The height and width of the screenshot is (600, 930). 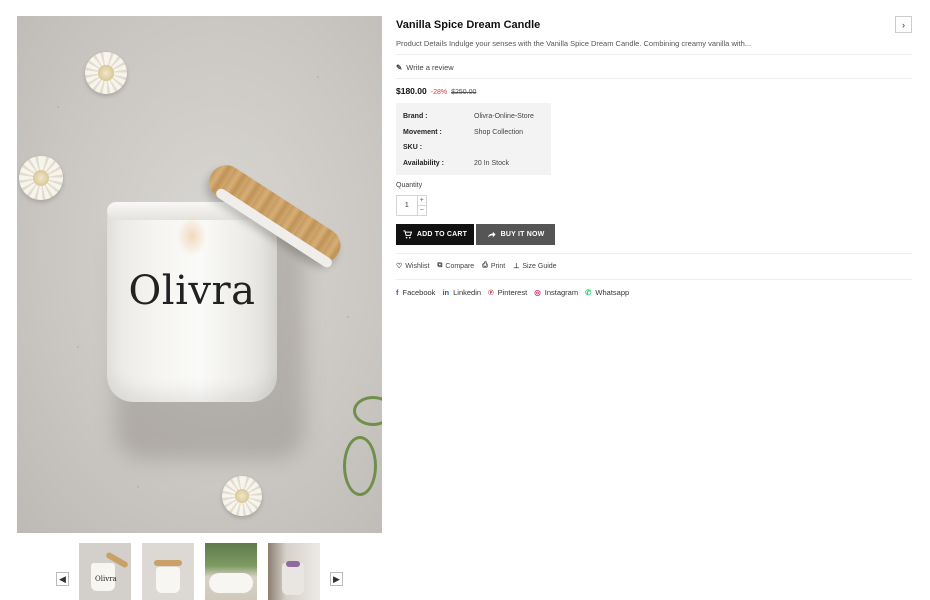 I want to click on pinterest-icon: ℗, so click(x=491, y=292).